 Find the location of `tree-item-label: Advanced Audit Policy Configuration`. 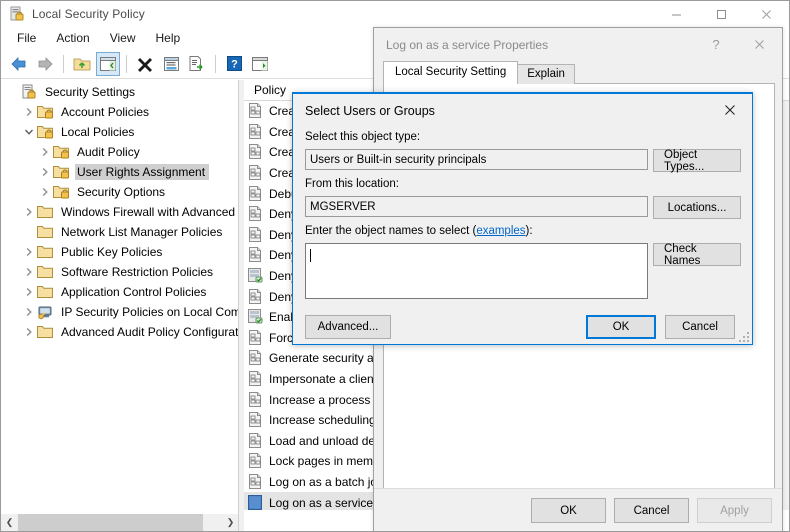

tree-item-label: Advanced Audit Policy Configuration is located at coordinates (150, 332).